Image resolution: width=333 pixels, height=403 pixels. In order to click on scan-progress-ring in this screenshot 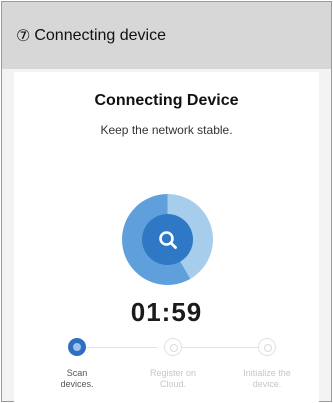, I will do `click(167, 239)`.